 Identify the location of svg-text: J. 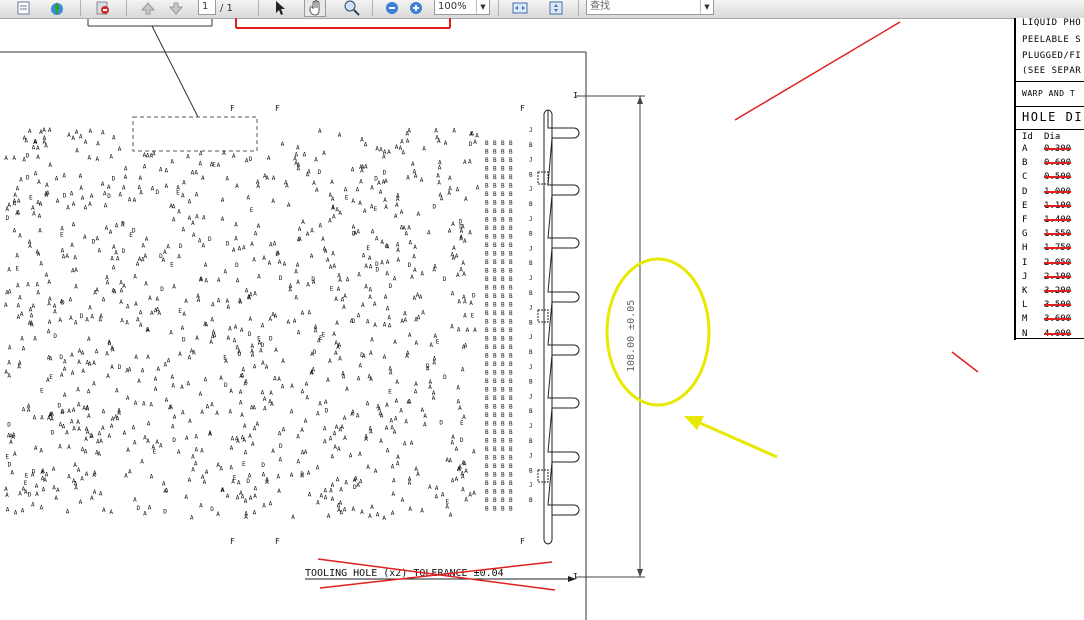
(531, 308).